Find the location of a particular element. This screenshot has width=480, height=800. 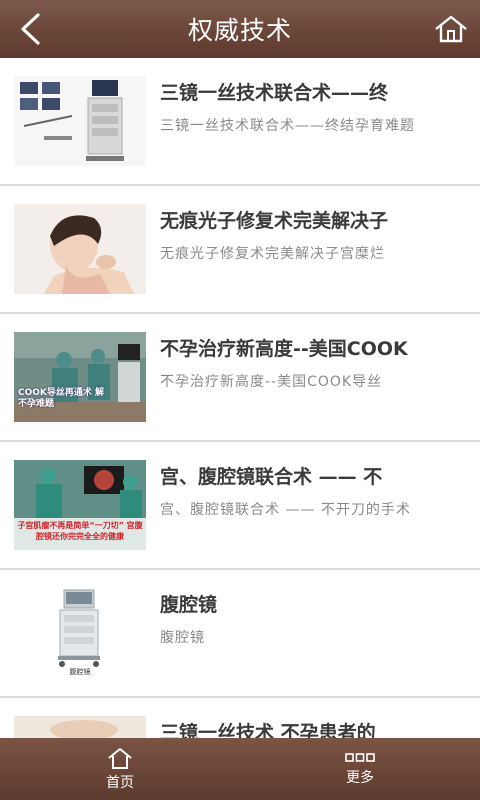

list-item: 三镜一丝技术 不孕患者的 is located at coordinates (240, 718).